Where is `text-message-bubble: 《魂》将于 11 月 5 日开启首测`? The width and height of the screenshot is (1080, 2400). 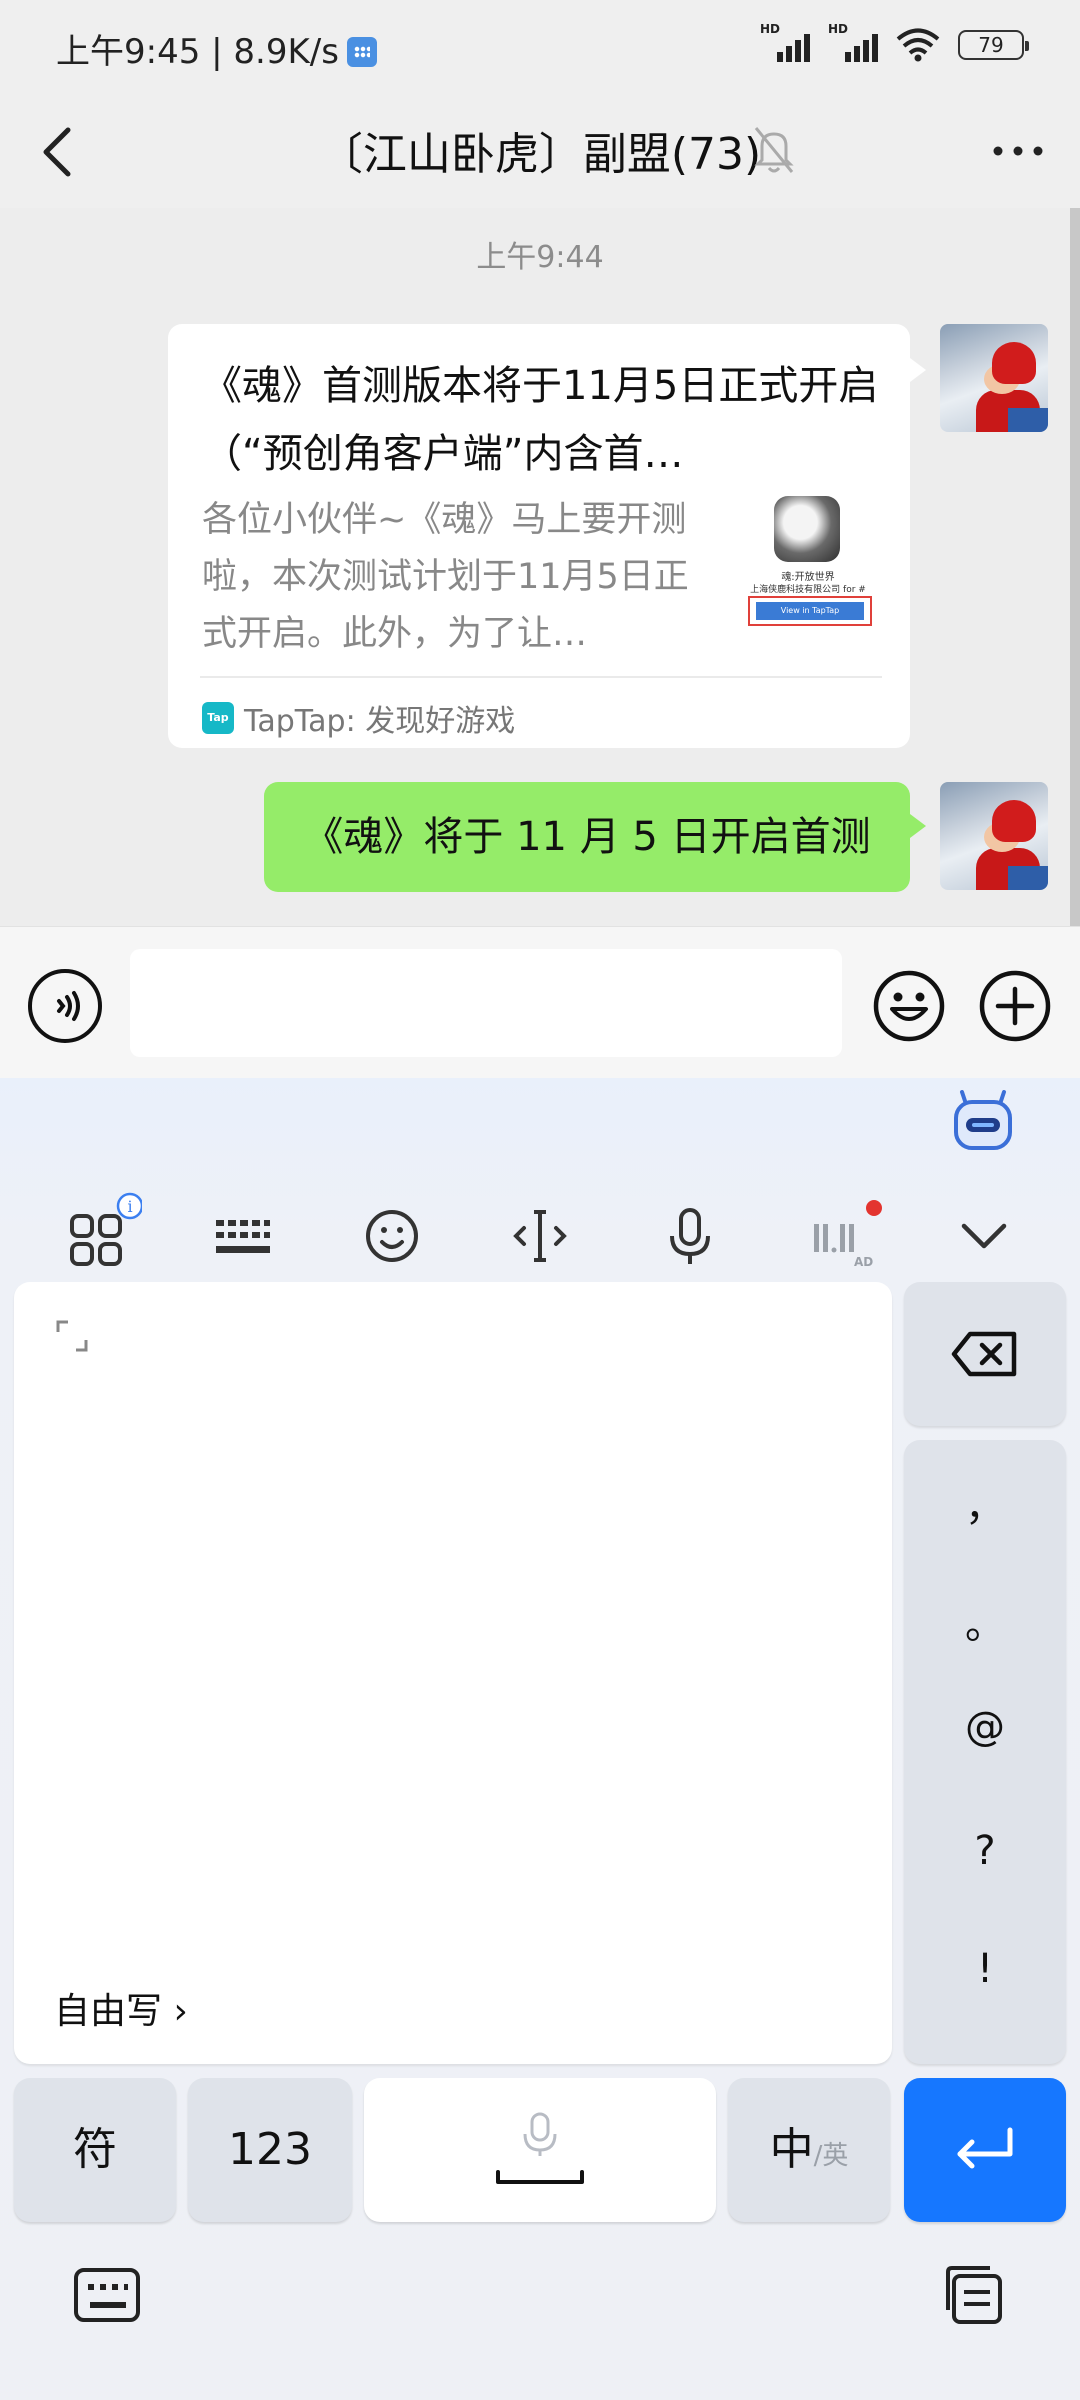
text-message-bubble: 《魂》将于 11 月 5 日开启首测 is located at coordinates (595, 837).